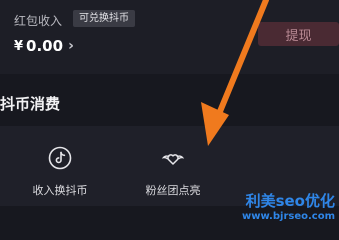  What do you see at coordinates (71, 46) in the screenshot?
I see `chevron-right-icon: ›` at bounding box center [71, 46].